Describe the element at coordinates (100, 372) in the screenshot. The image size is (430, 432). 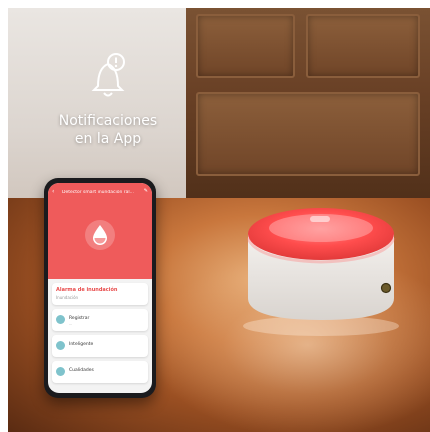
I see `list-item-cualidades: Cualidades` at that location.